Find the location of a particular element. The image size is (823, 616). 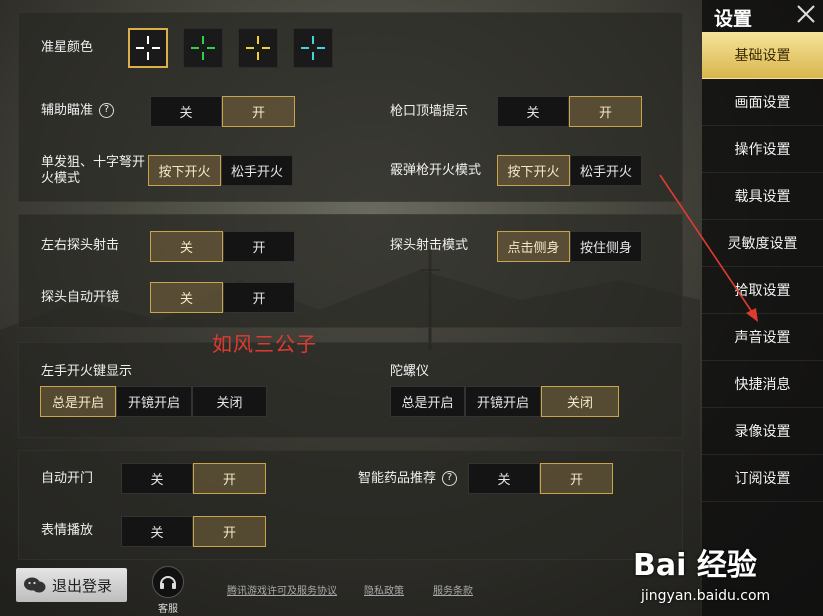

left-fire-scope: 开镜开启 is located at coordinates (154, 401).